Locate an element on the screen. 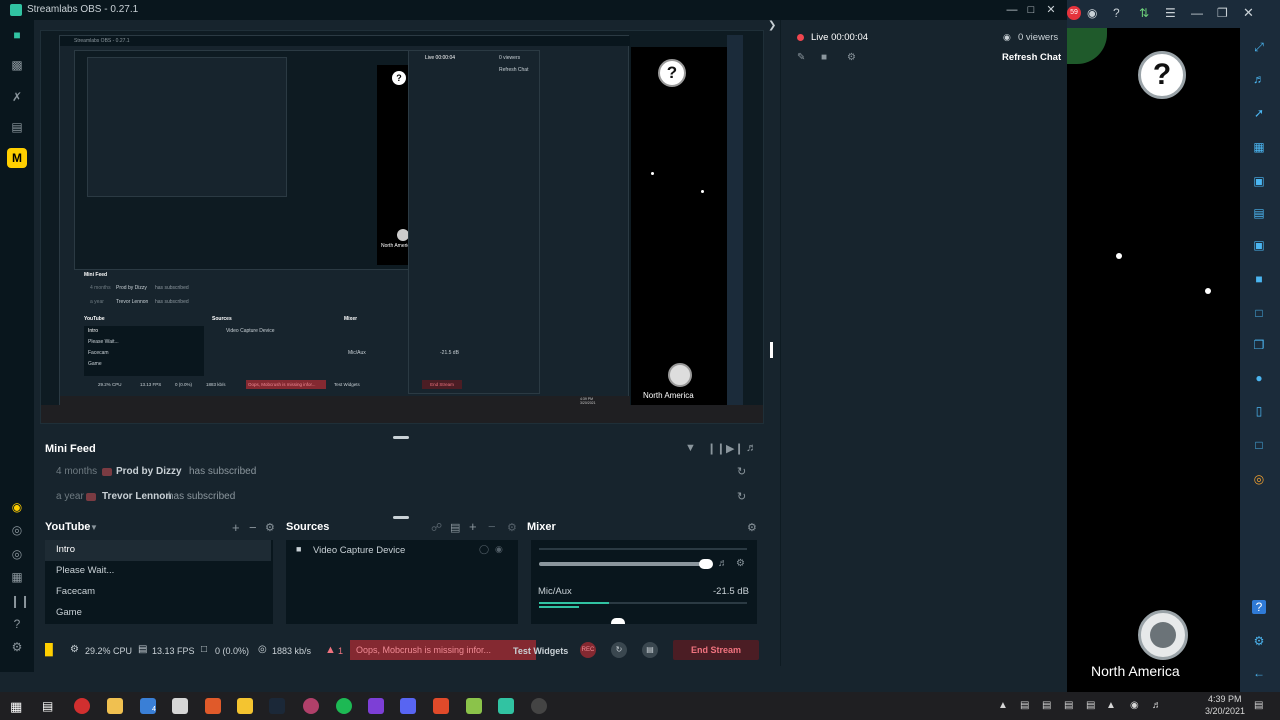 The height and width of the screenshot is (720, 1280). scene-settings-gear-icon: ⚙ is located at coordinates (270, 527).